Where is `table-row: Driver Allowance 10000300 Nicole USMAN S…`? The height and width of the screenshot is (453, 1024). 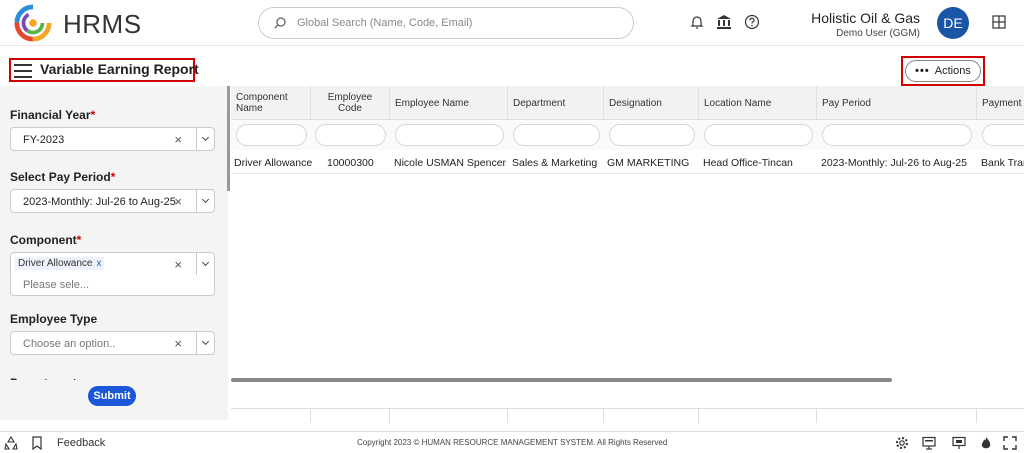
table-row: Driver Allowance 10000300 Nicole USMAN S… is located at coordinates (627, 162).